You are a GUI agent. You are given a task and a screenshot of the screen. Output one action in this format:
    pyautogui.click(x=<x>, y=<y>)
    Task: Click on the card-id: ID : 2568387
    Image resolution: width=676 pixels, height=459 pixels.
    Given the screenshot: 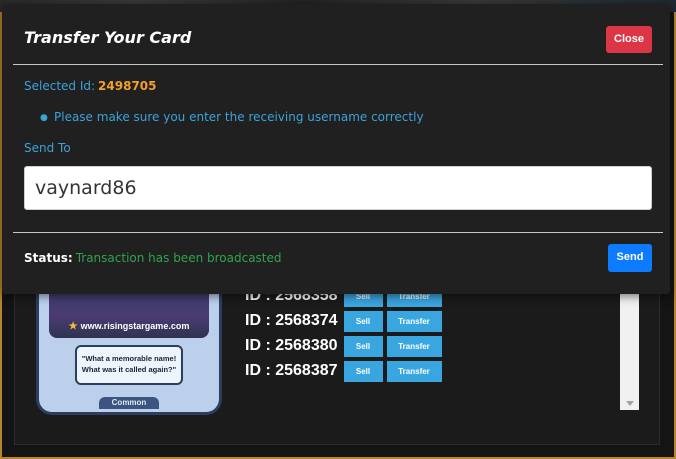 What is the action you would take?
    pyautogui.click(x=291, y=370)
    